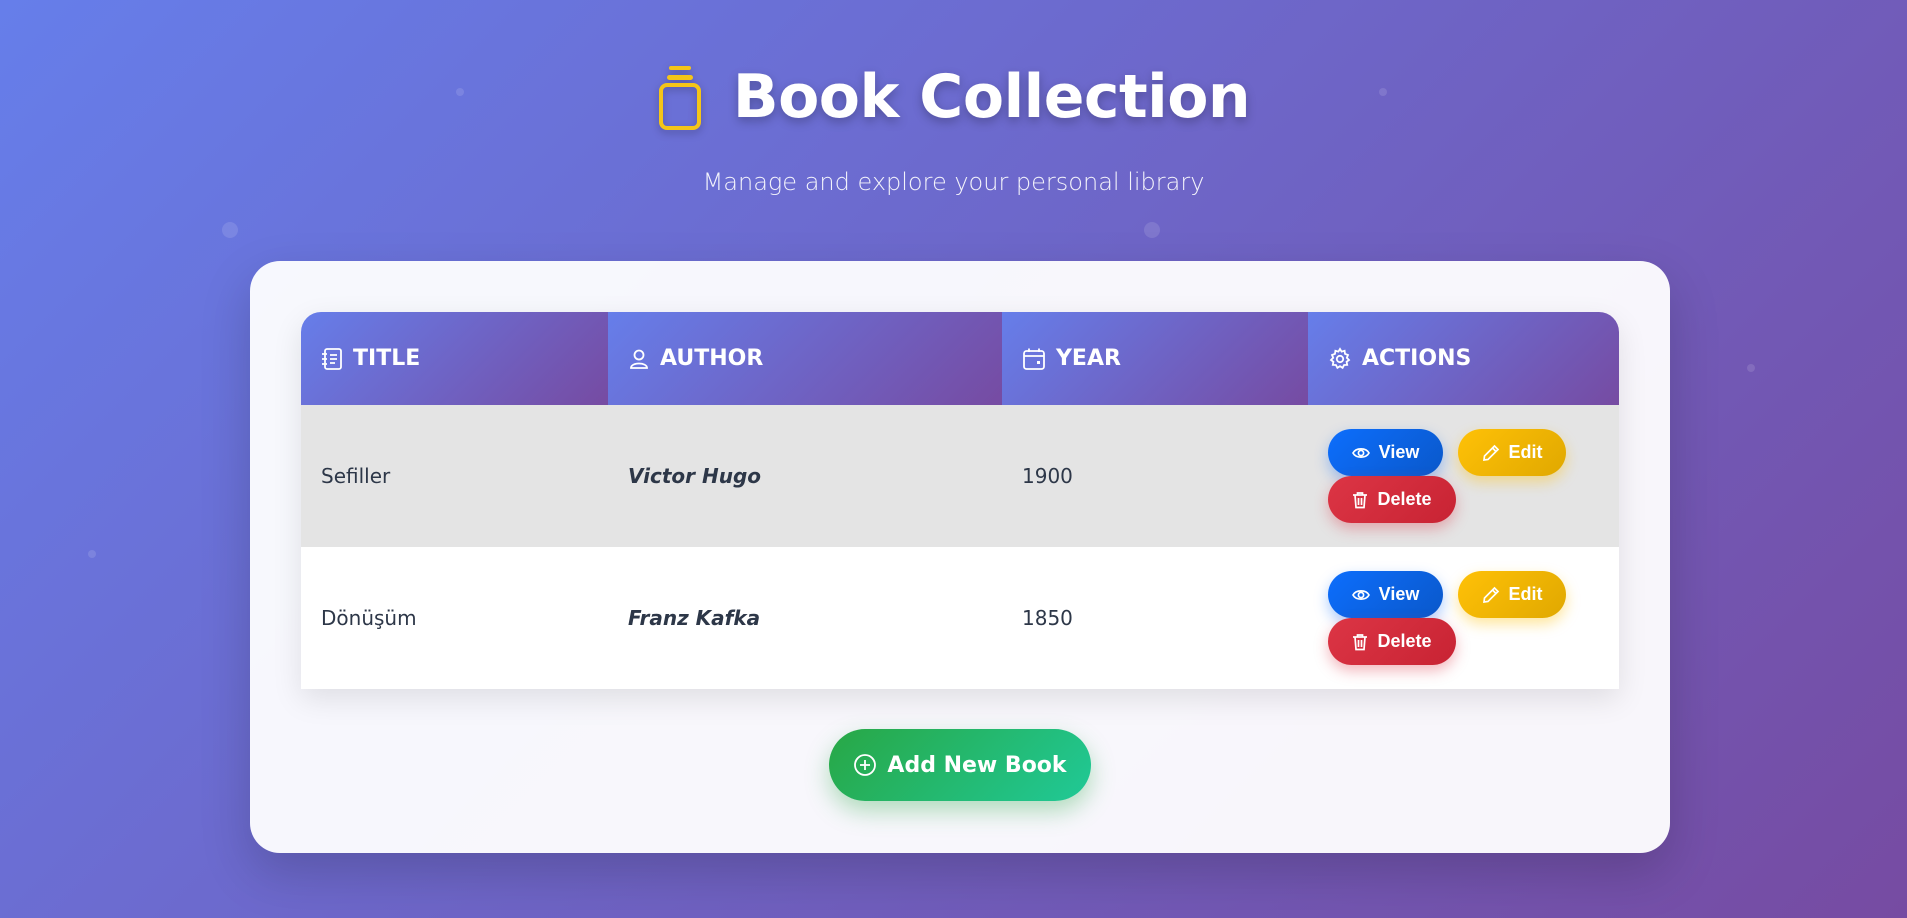 This screenshot has width=1907, height=918. I want to click on add-new-book-button: Add New Book, so click(960, 765).